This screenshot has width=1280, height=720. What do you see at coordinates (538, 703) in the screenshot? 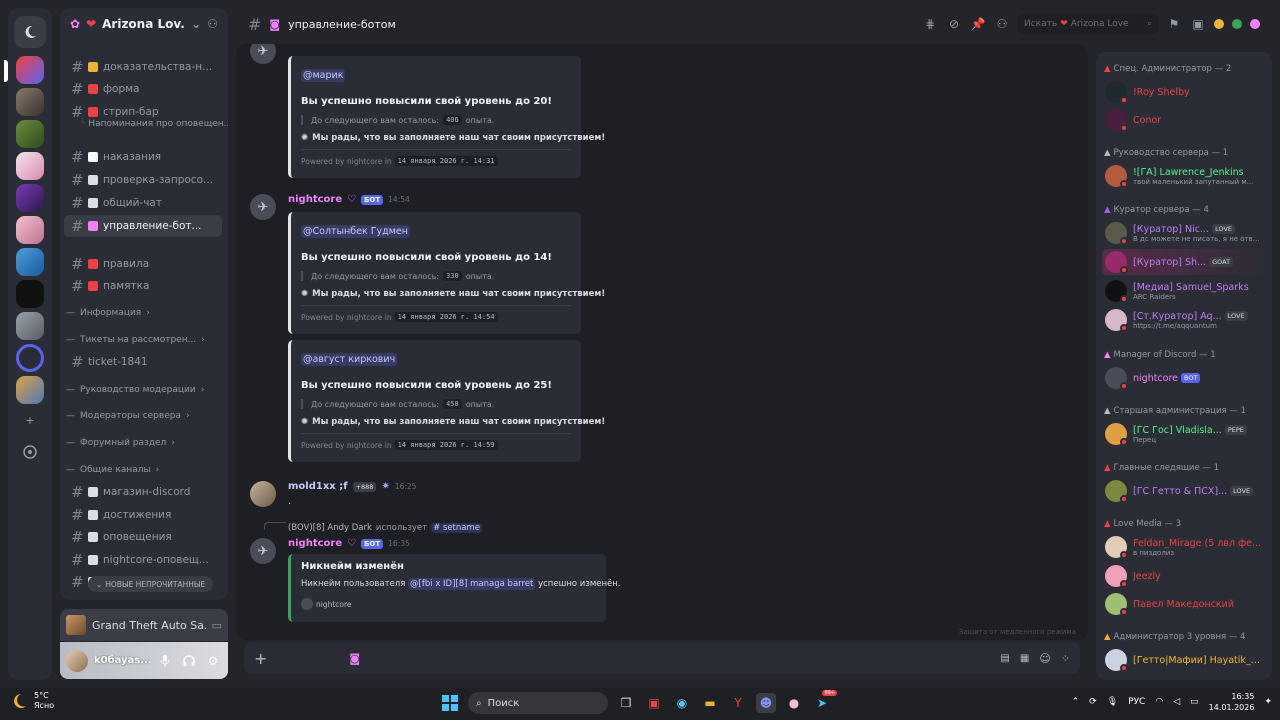
I see `taskbar-search: ⌕ Поиск` at bounding box center [538, 703].